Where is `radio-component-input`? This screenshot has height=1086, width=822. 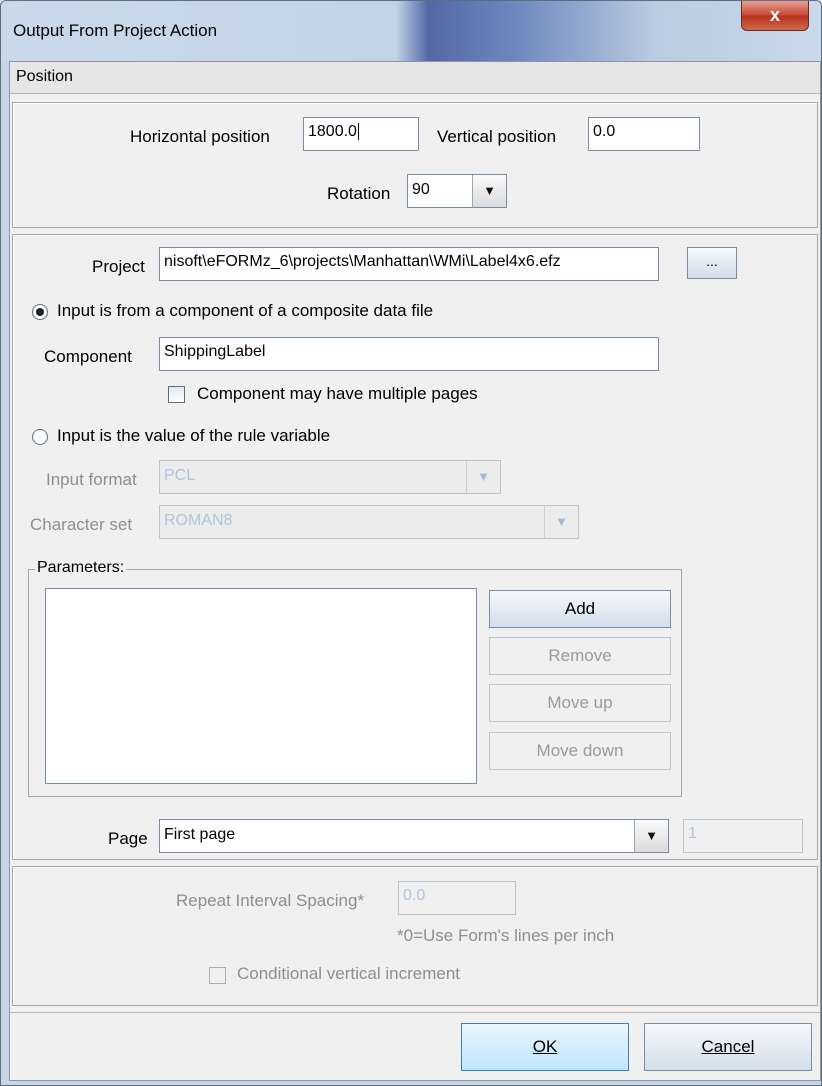 radio-component-input is located at coordinates (40, 312).